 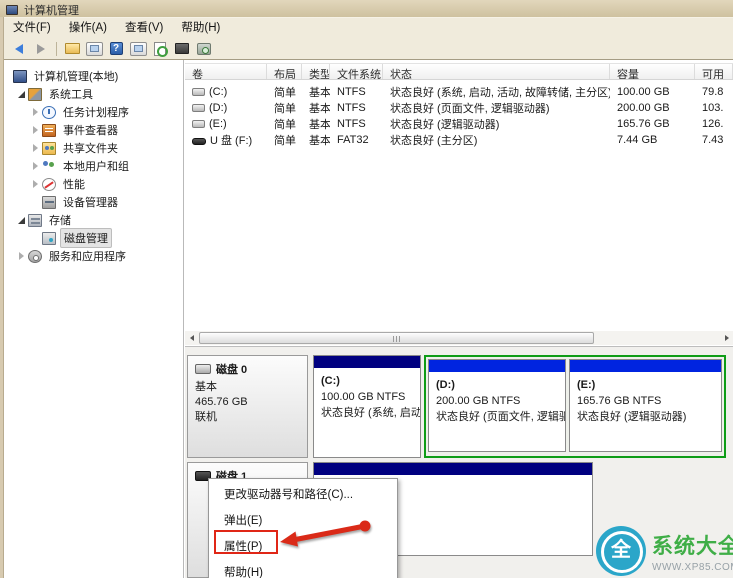 I want to click on disk-management-icon, so click(x=49, y=238).